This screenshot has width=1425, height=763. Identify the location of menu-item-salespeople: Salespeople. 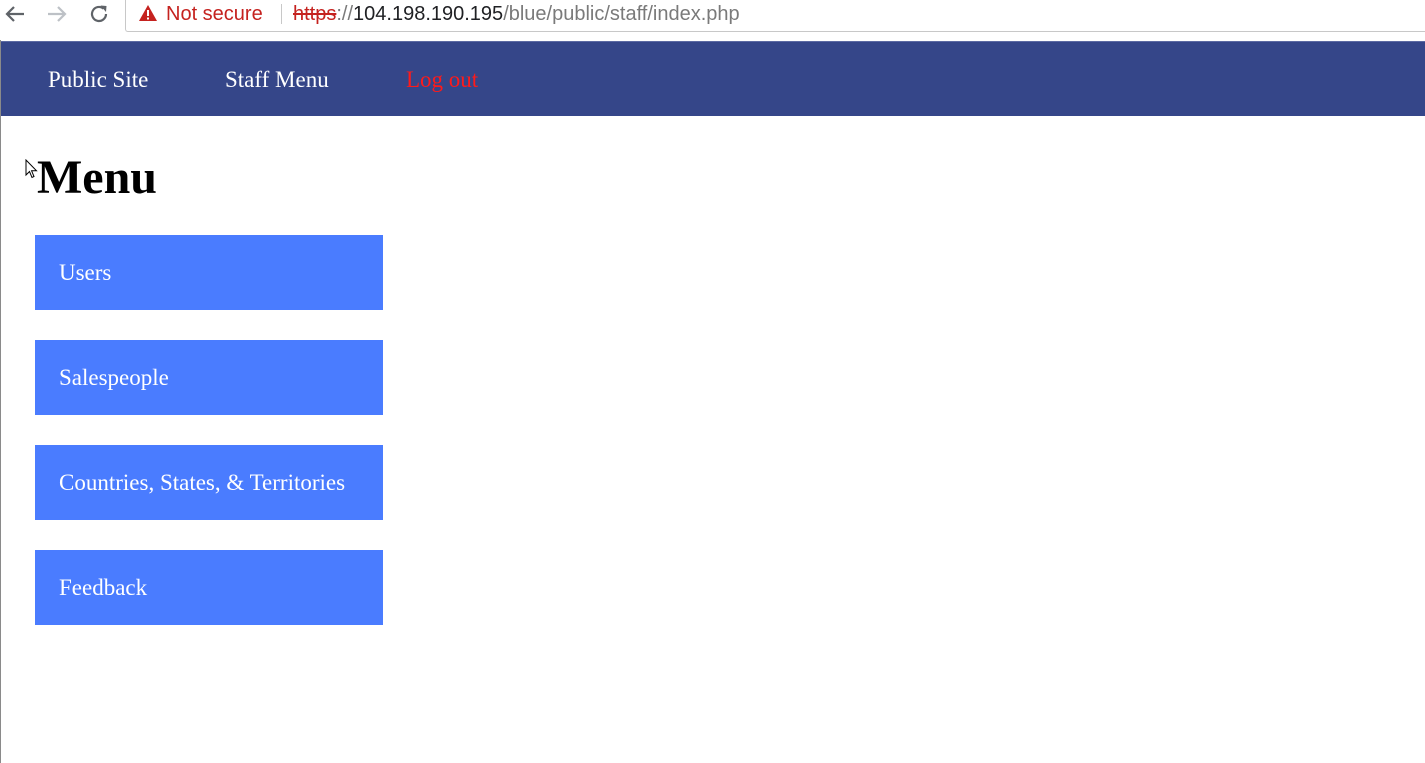
(209, 377).